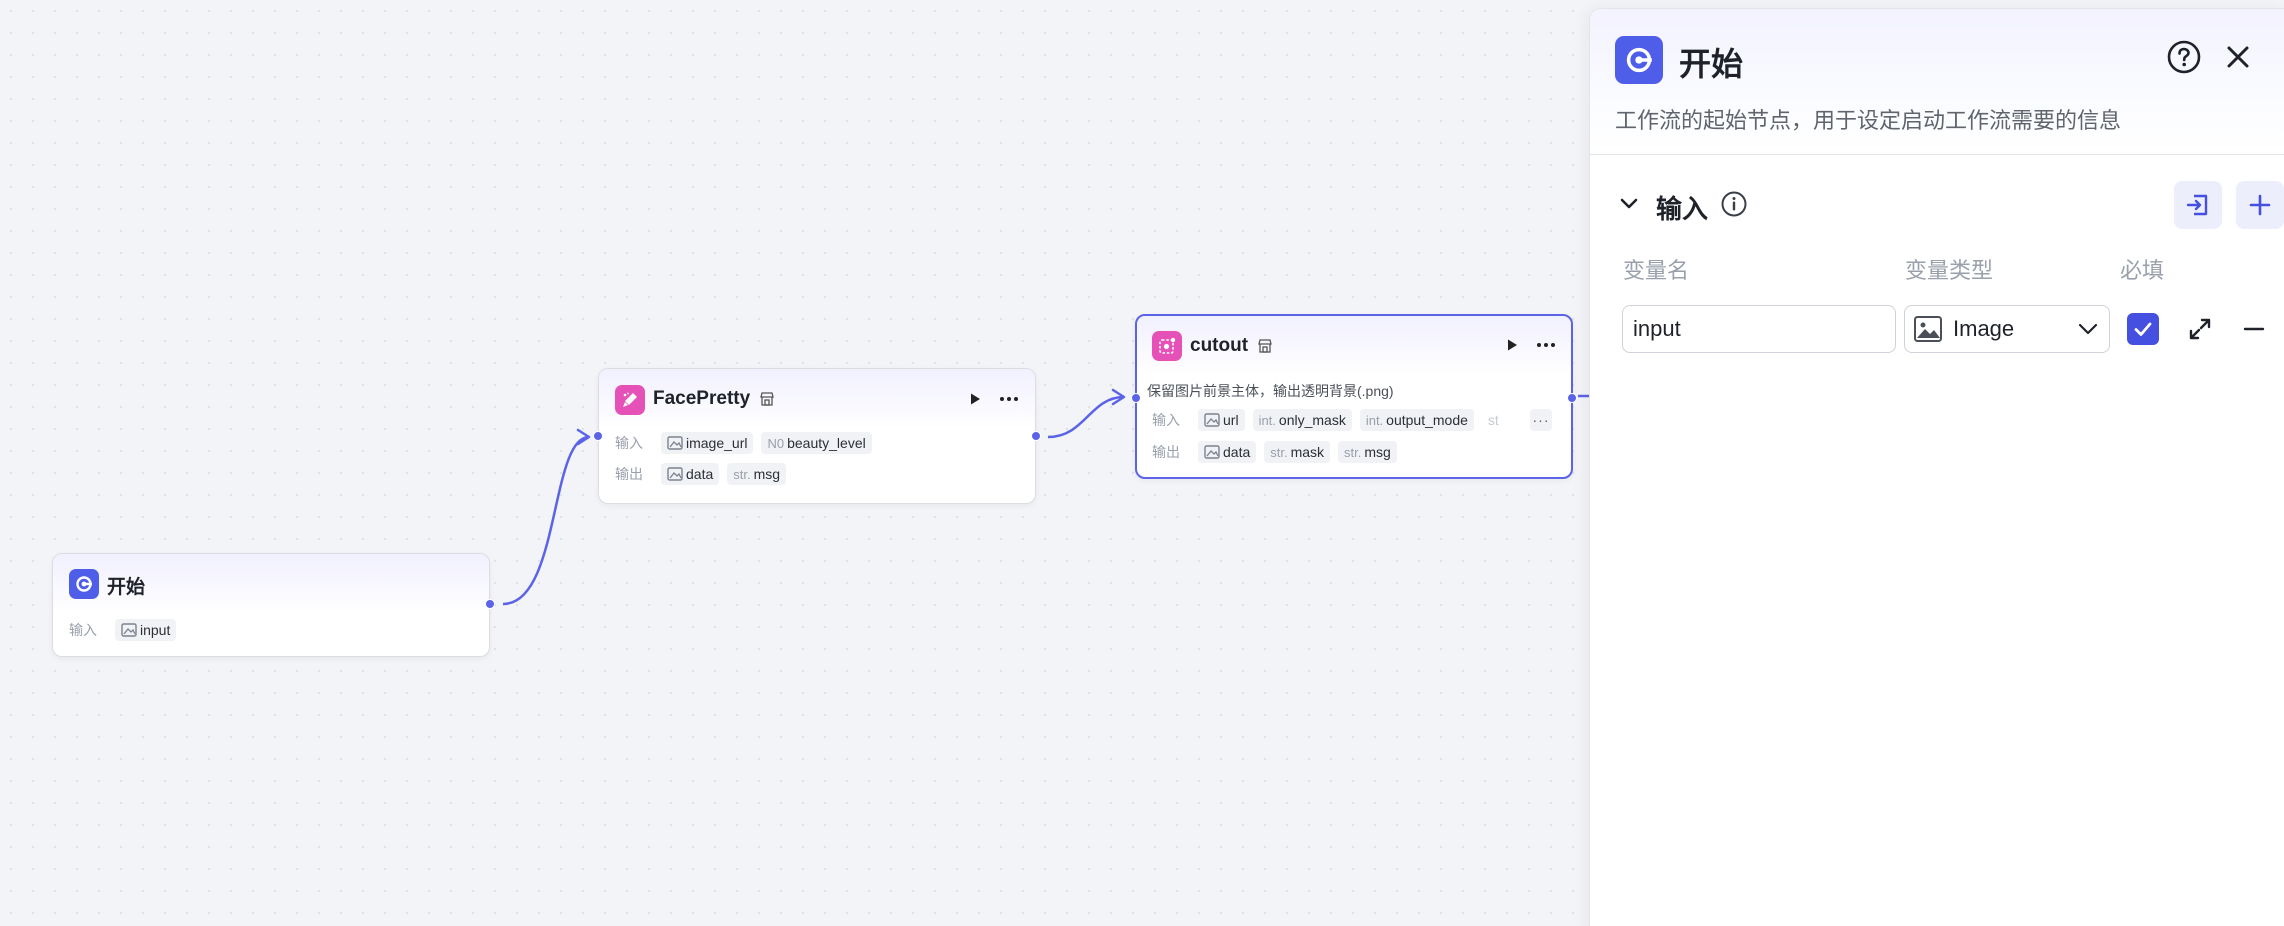  What do you see at coordinates (816, 443) in the screenshot?
I see `input-chip: N0 beauty_level` at bounding box center [816, 443].